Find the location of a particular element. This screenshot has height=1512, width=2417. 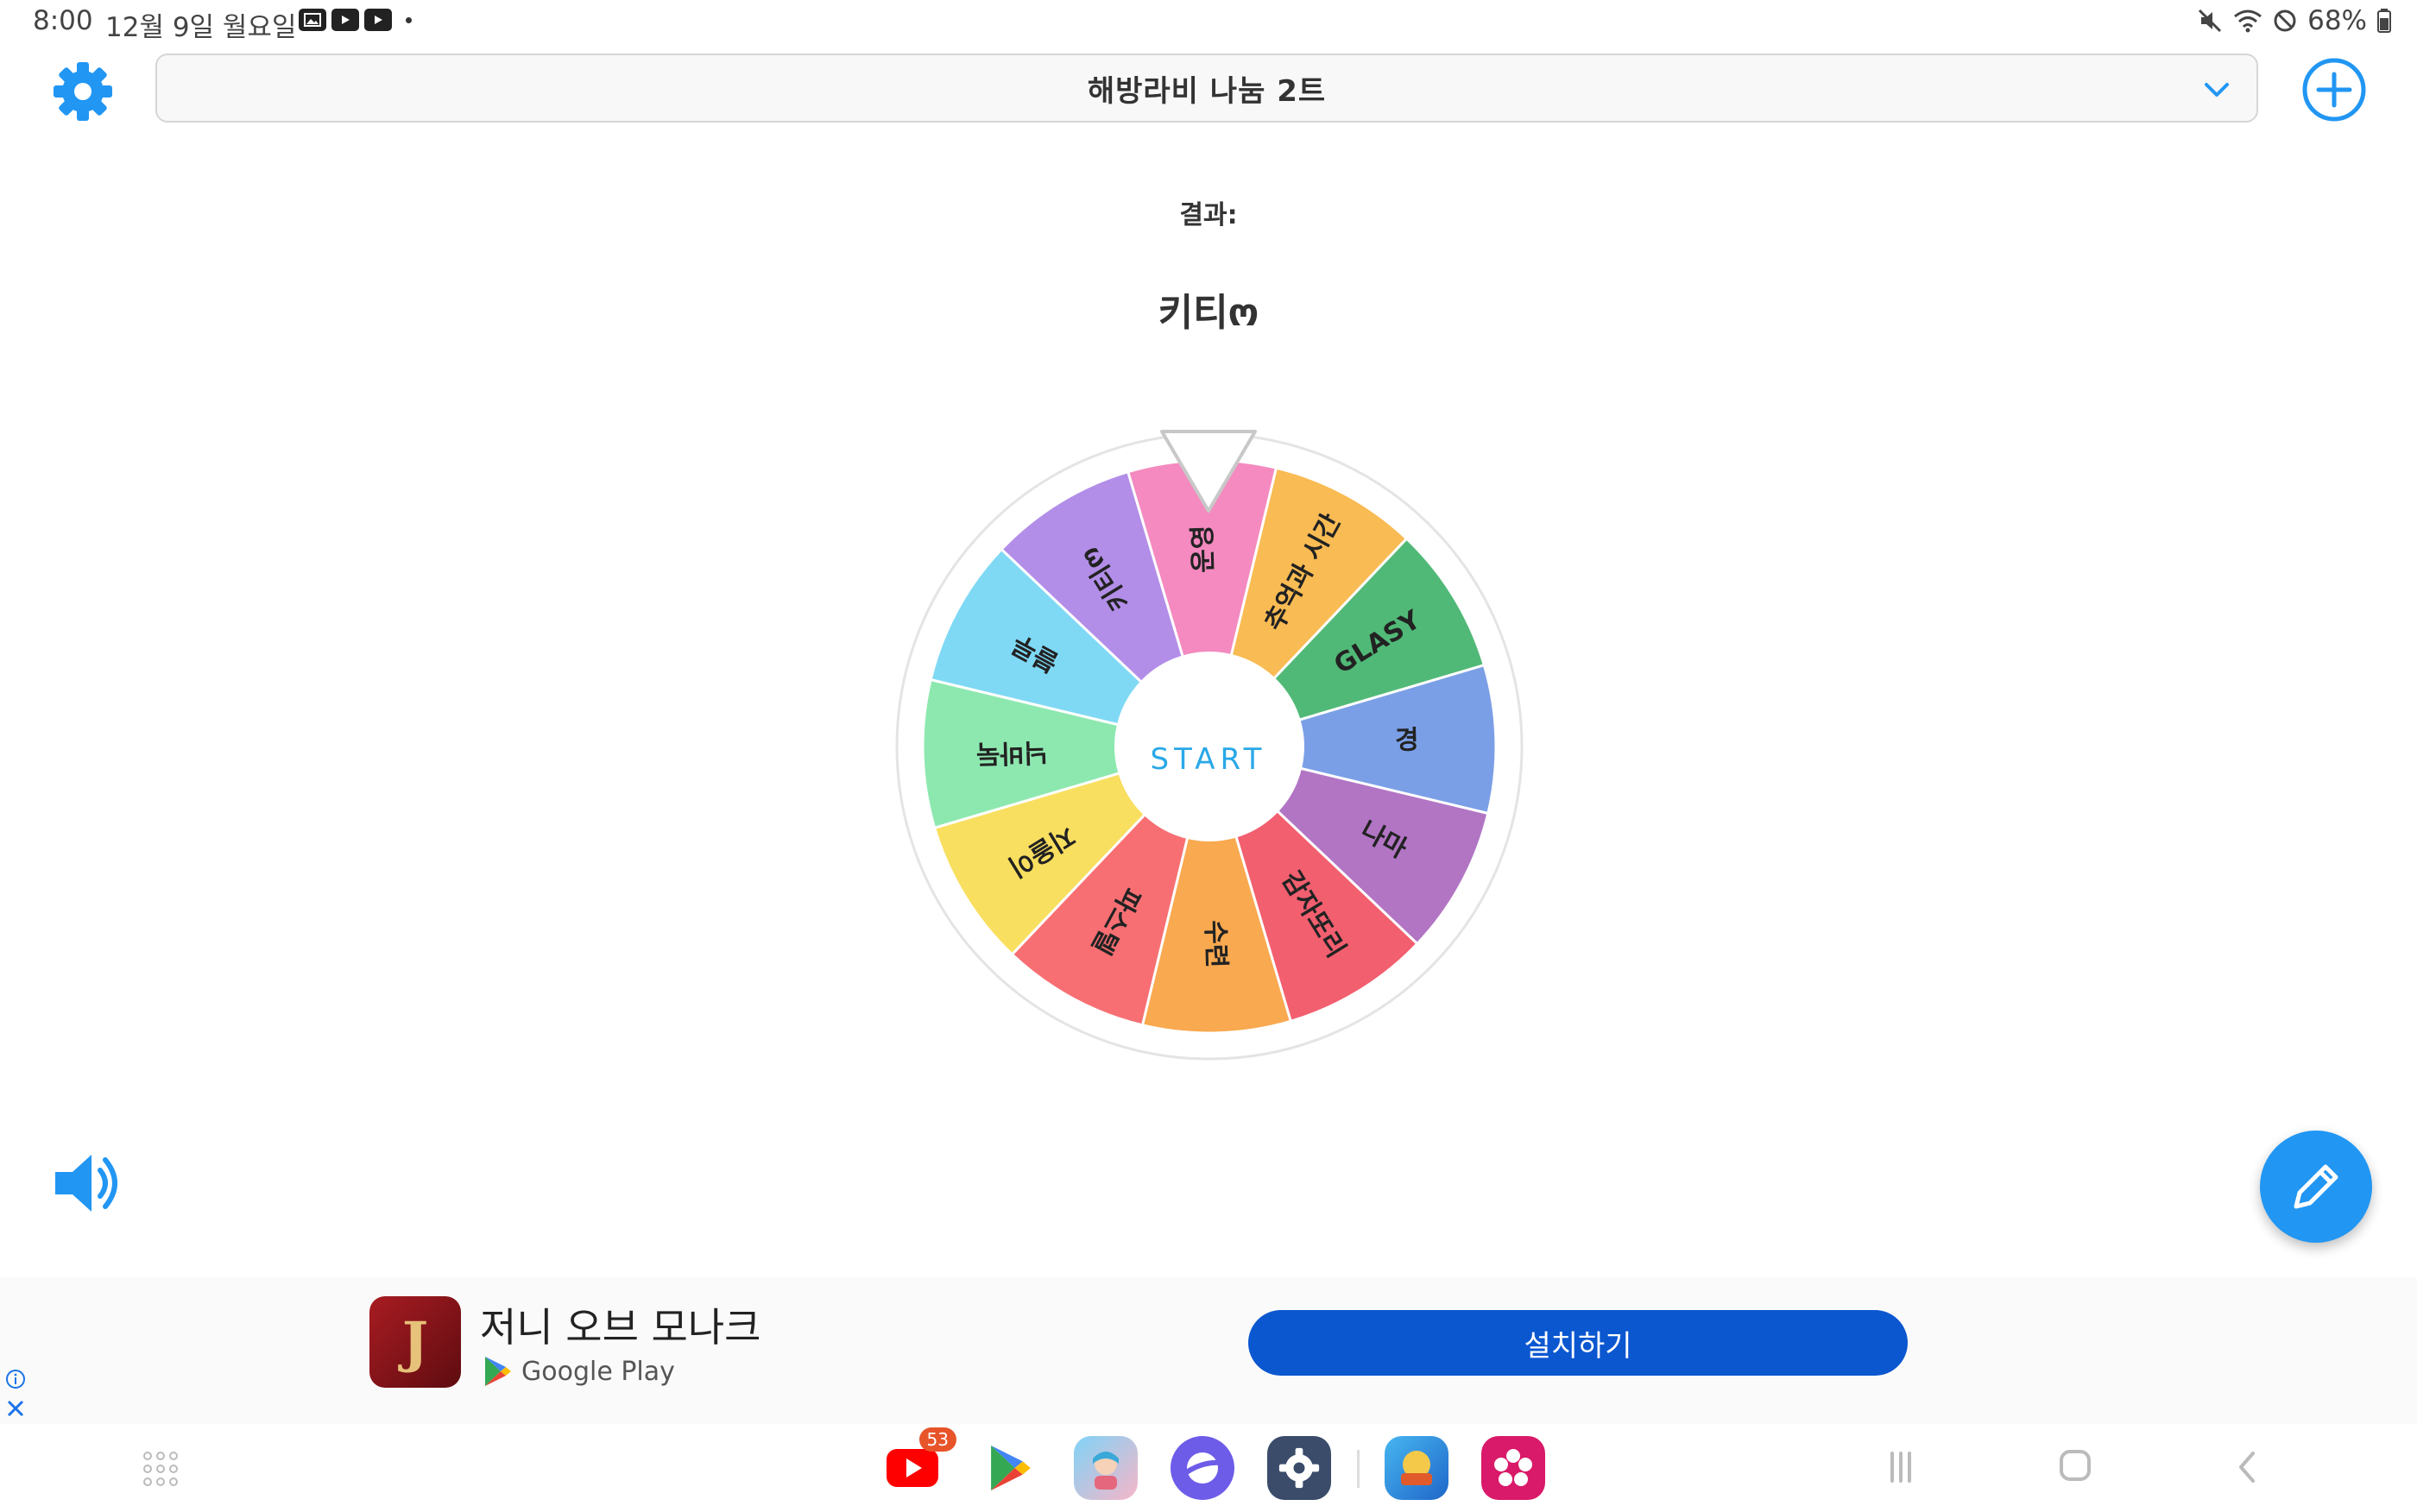

play-store-app-icon is located at coordinates (1011, 1468).